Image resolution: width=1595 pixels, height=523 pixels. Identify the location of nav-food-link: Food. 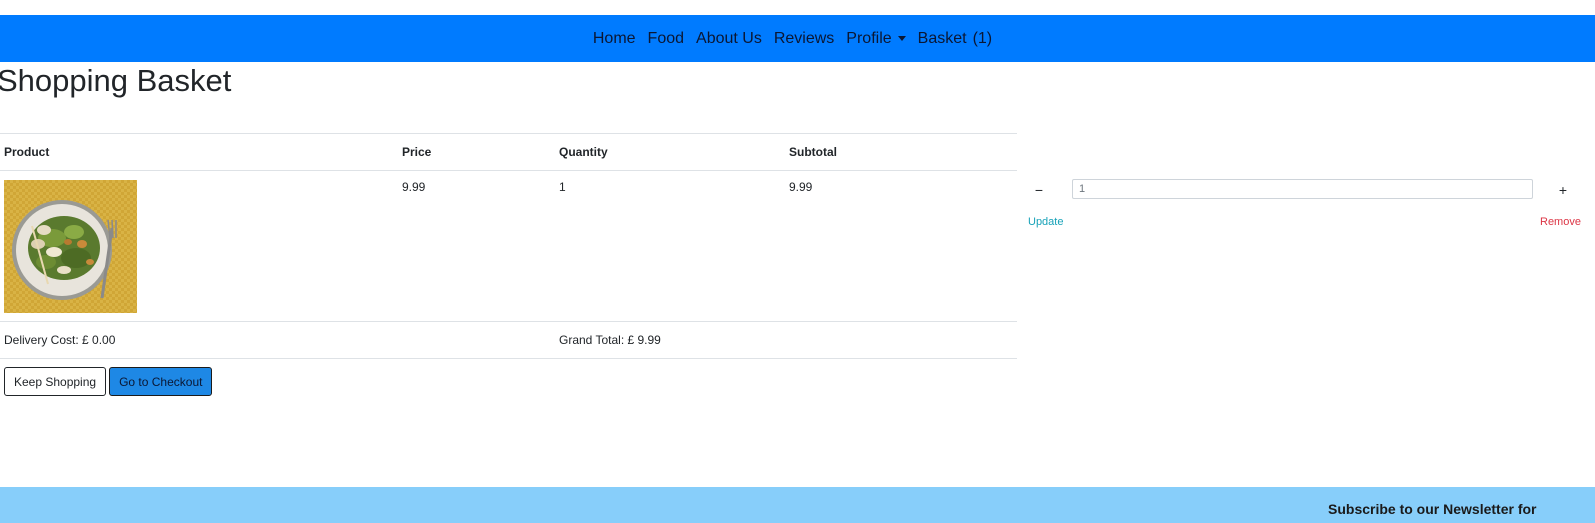
(666, 39).